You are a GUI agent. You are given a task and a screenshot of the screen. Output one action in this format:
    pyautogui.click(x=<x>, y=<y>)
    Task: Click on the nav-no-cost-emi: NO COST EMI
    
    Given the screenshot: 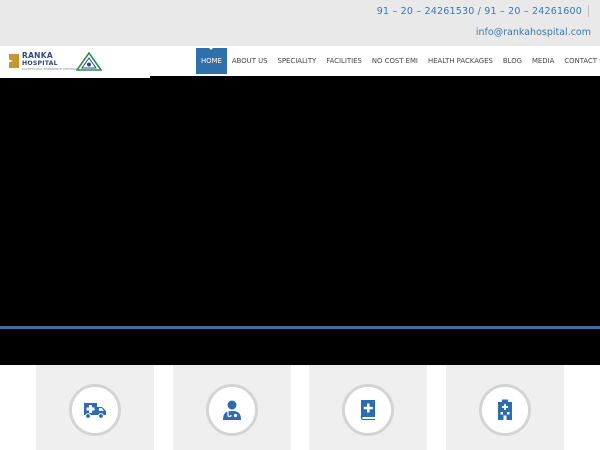 What is the action you would take?
    pyautogui.click(x=395, y=61)
    